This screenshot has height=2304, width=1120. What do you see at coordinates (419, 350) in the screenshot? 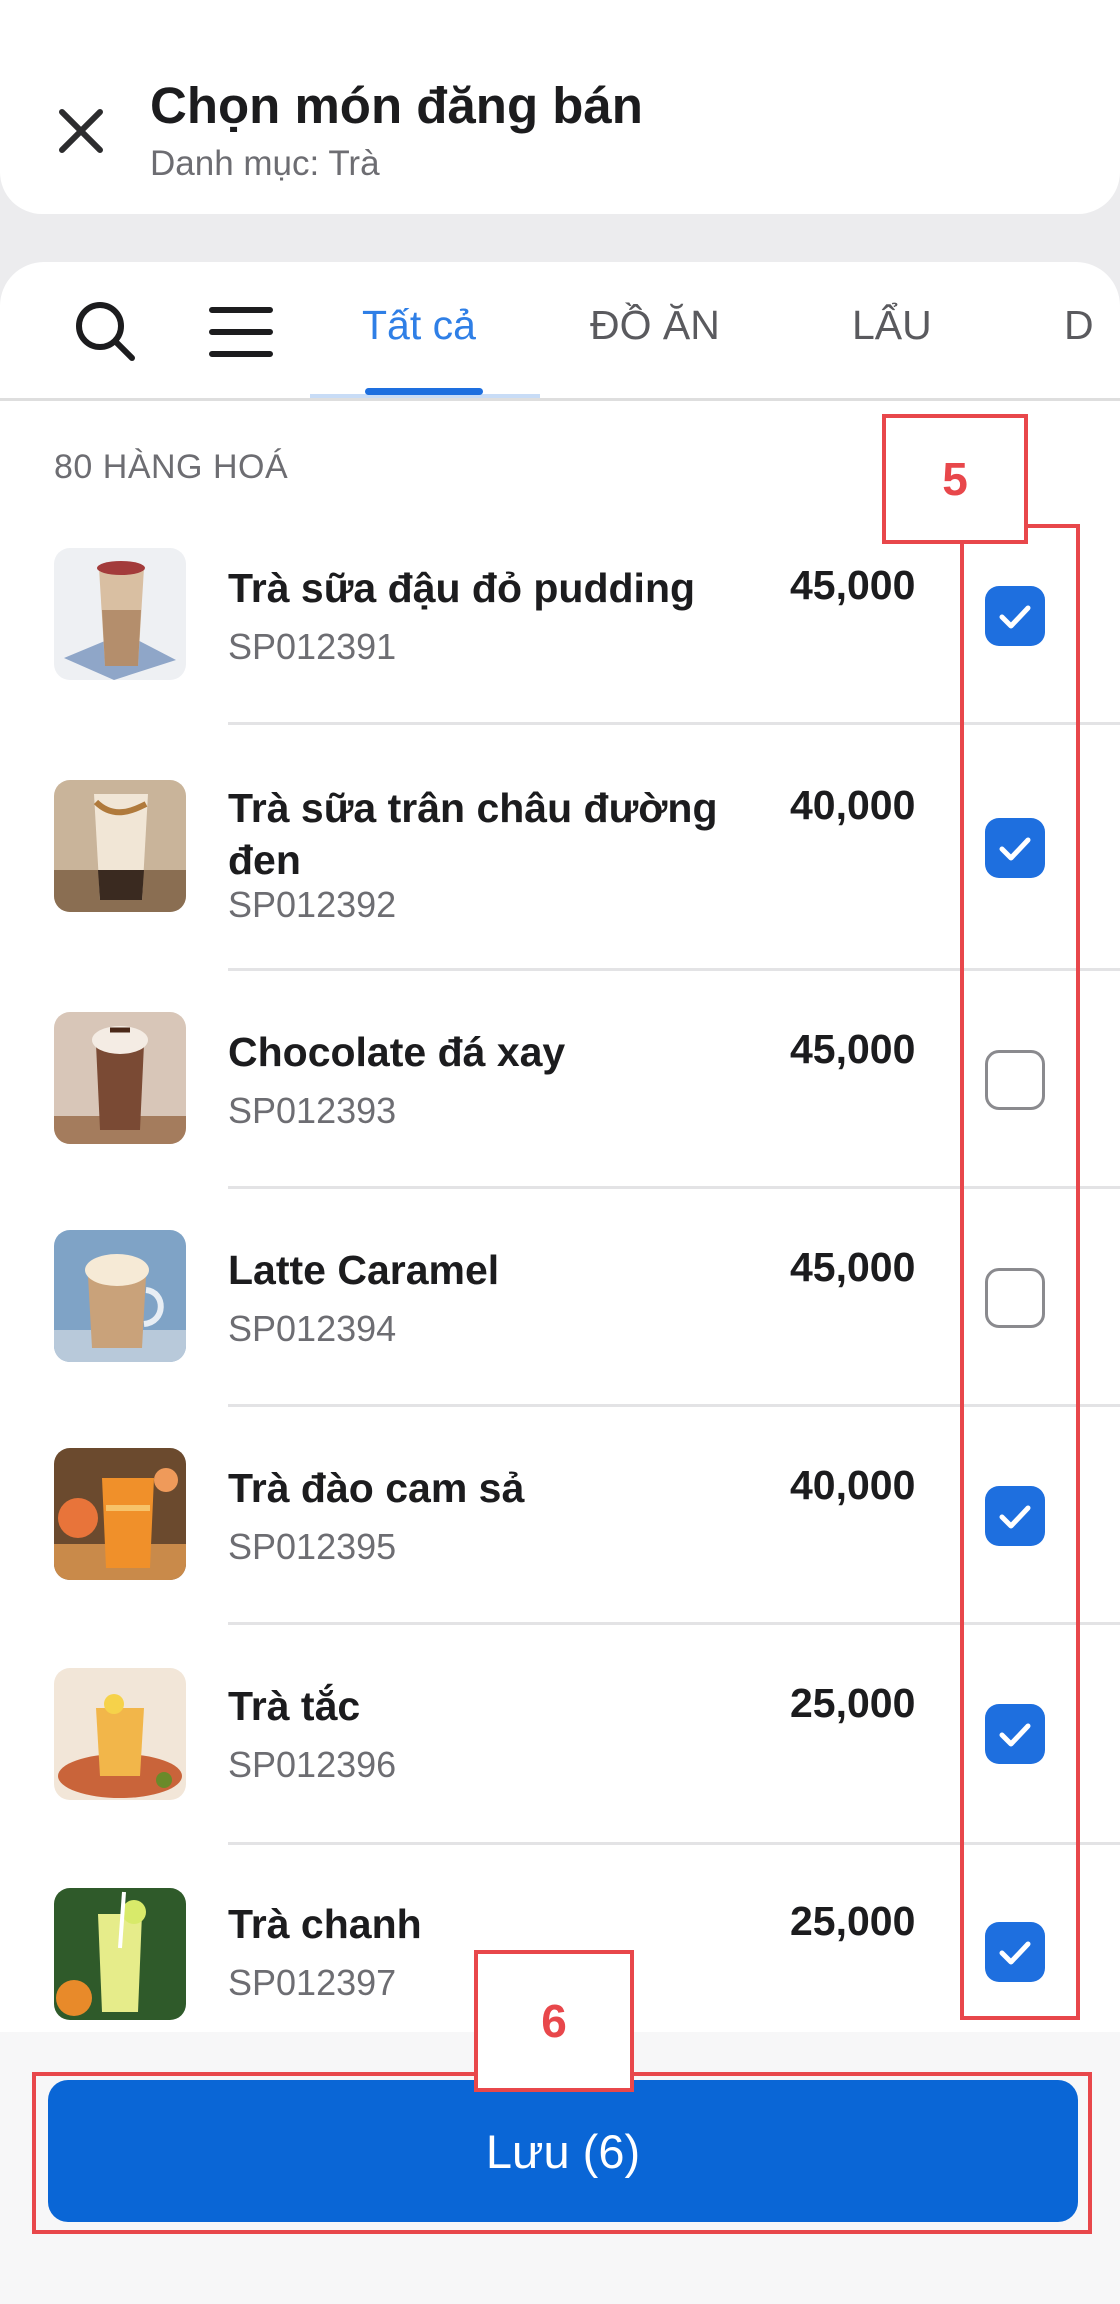
I see `tab-all: Tất cả` at bounding box center [419, 350].